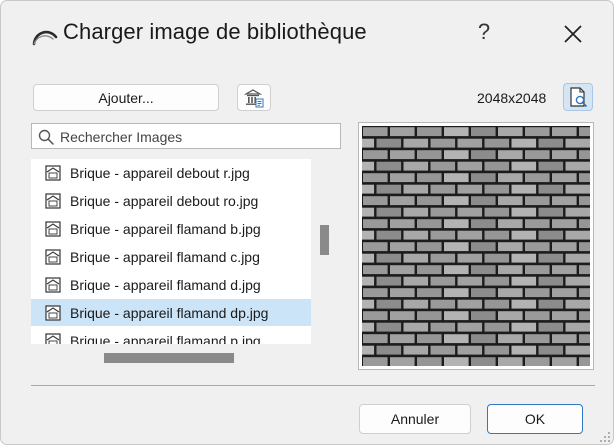  I want to click on list-item: Brique - appareil flamand b.jpg, so click(171, 228).